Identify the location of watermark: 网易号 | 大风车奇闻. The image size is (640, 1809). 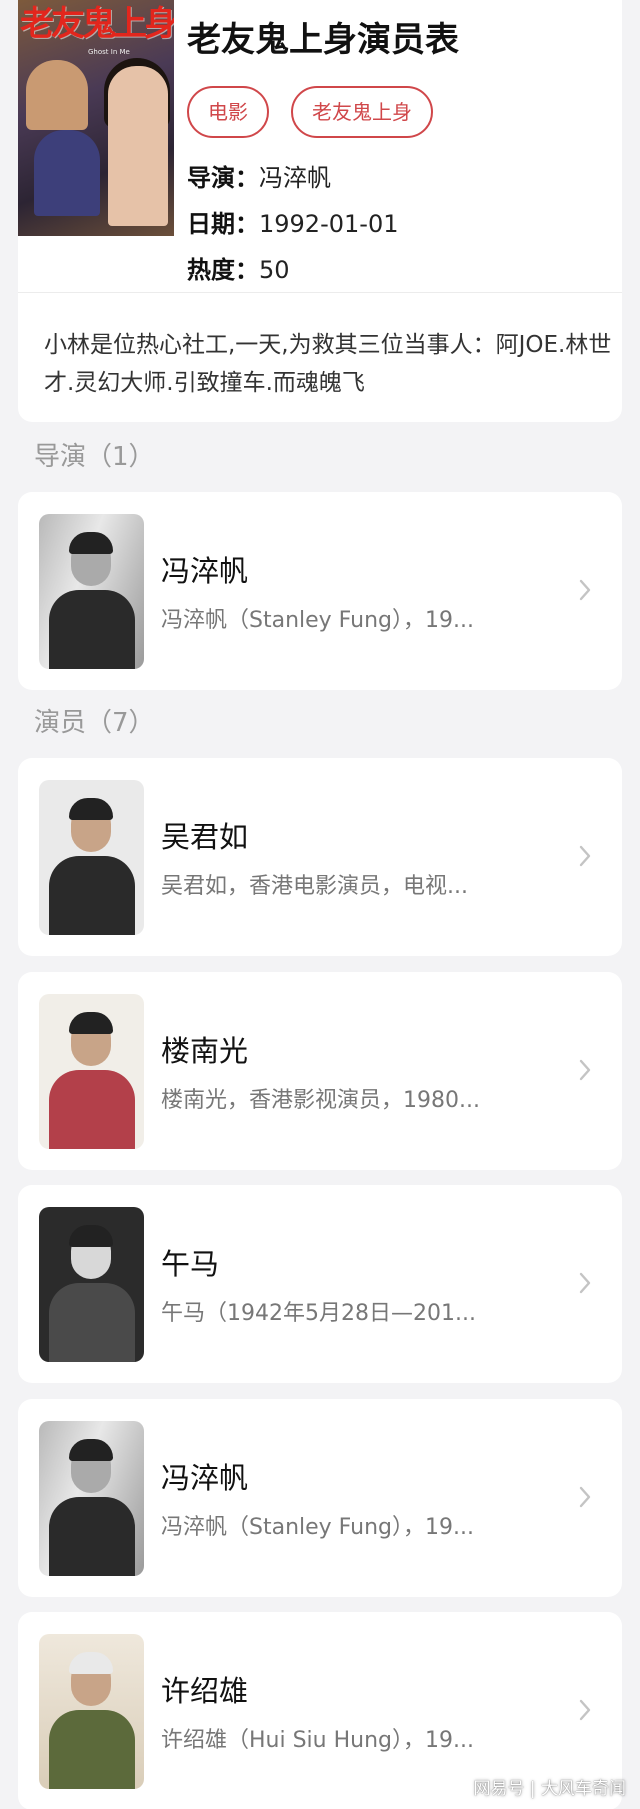
(549, 1789).